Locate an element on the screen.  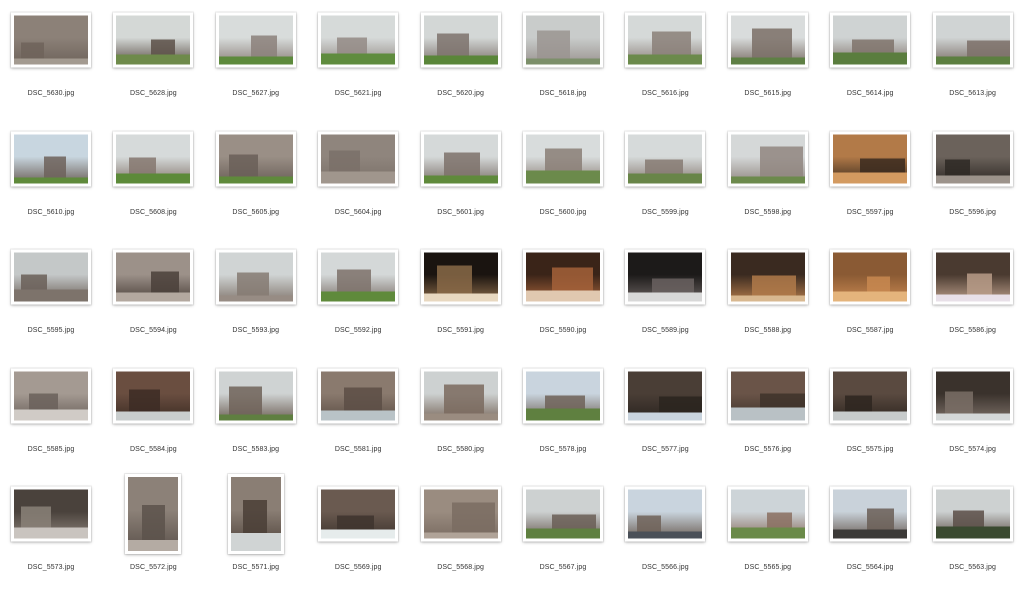
file-item: DSC_5577.jpg is located at coordinates (665, 415).